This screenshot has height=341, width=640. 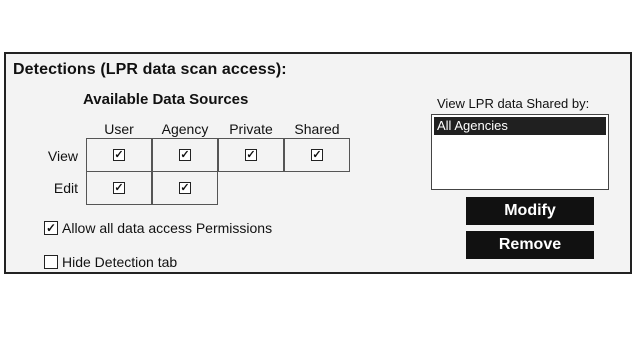 I want to click on allow-all-permissions-checkbox: ✓, so click(x=51, y=228).